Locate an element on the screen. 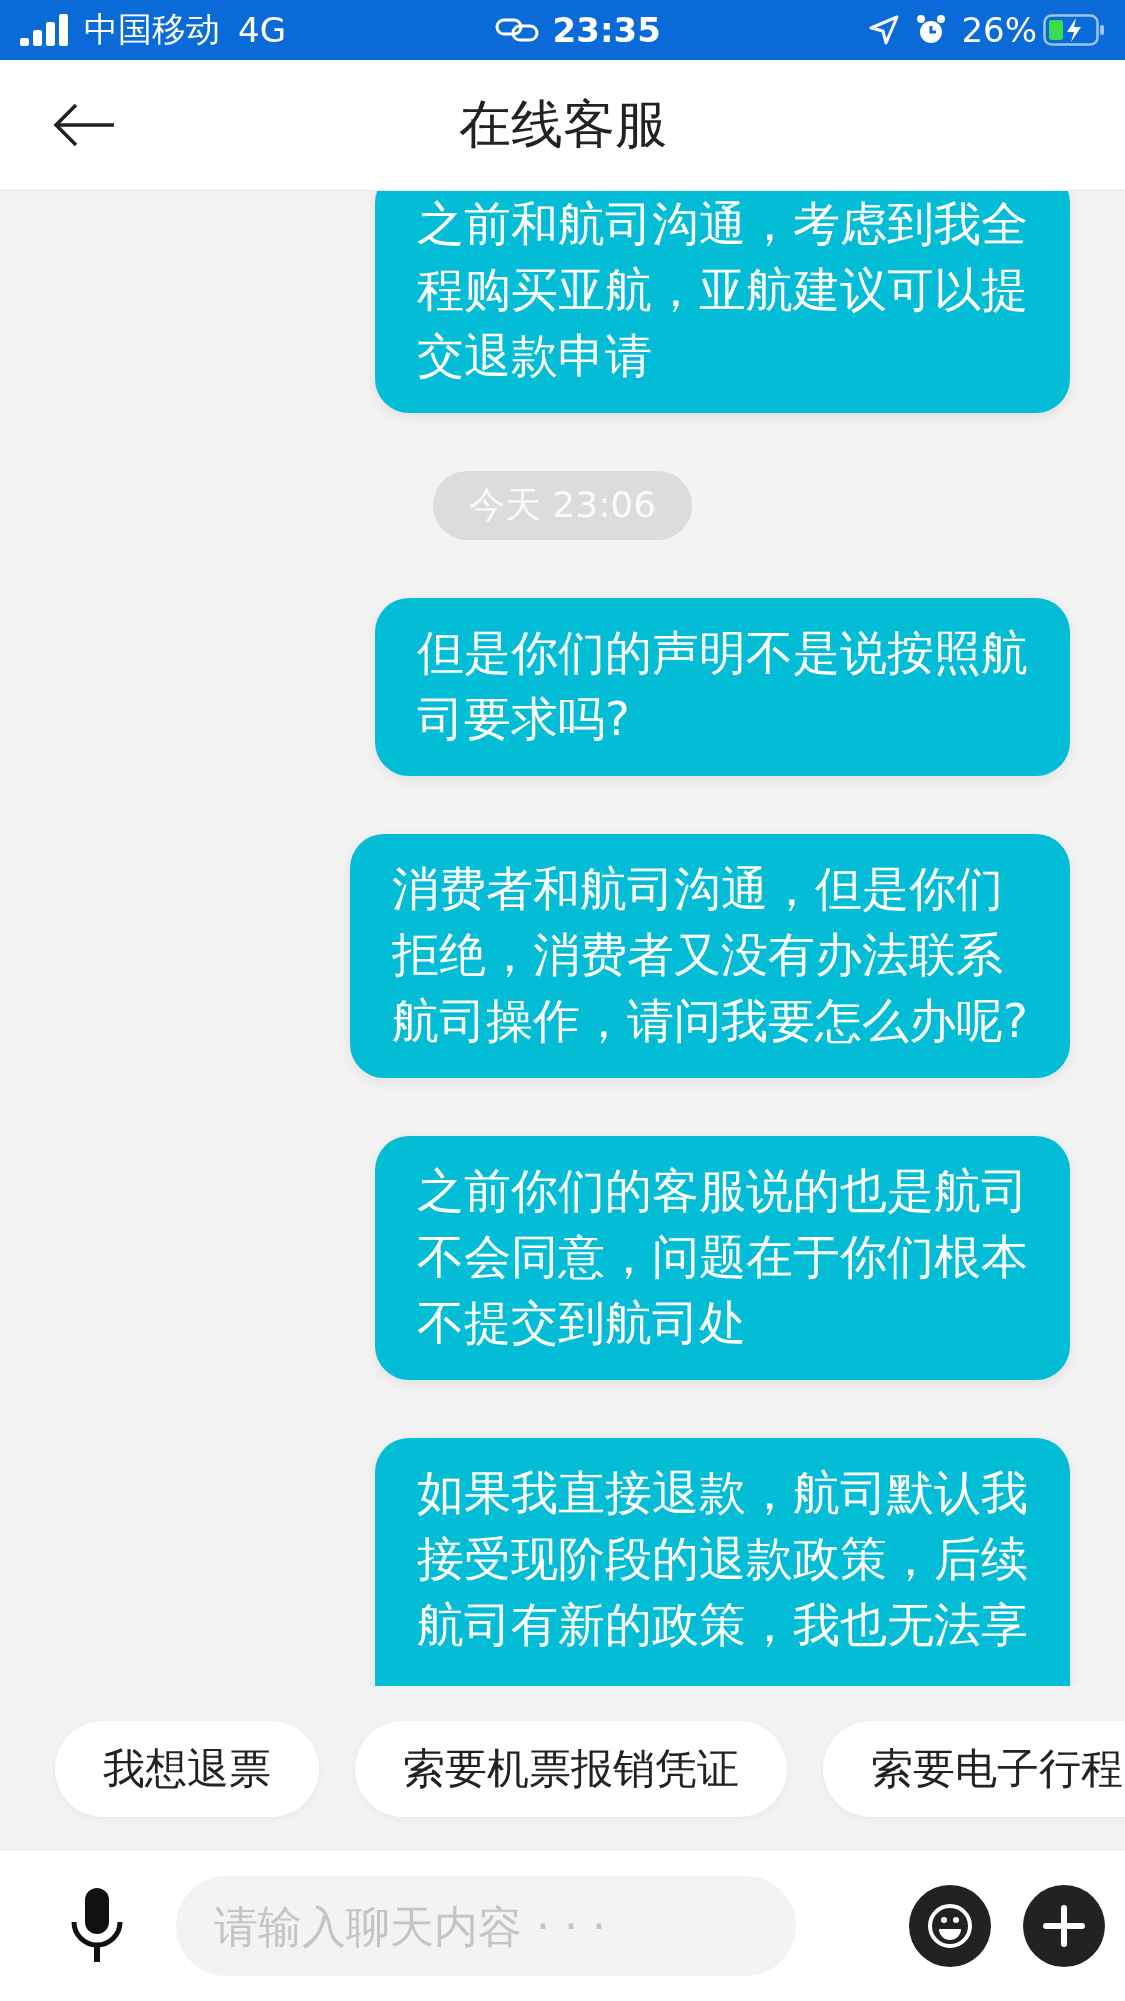 This screenshot has width=1125, height=2001. message-bubble: 如果我直接退款，航司默认我 接受现阶段的退款政策，后续 航司有新的政策，我也无法享 is located at coordinates (722, 1562).